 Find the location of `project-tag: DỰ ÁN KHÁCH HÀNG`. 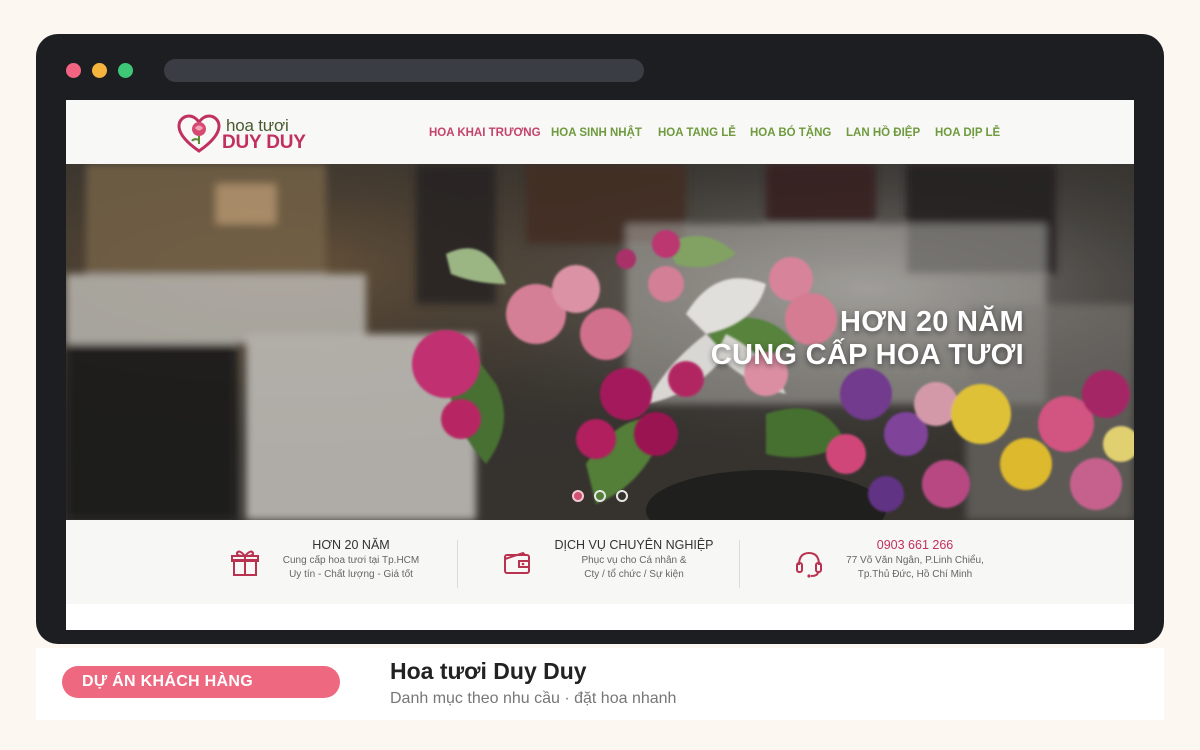

project-tag: DỰ ÁN KHÁCH HÀNG is located at coordinates (201, 682).